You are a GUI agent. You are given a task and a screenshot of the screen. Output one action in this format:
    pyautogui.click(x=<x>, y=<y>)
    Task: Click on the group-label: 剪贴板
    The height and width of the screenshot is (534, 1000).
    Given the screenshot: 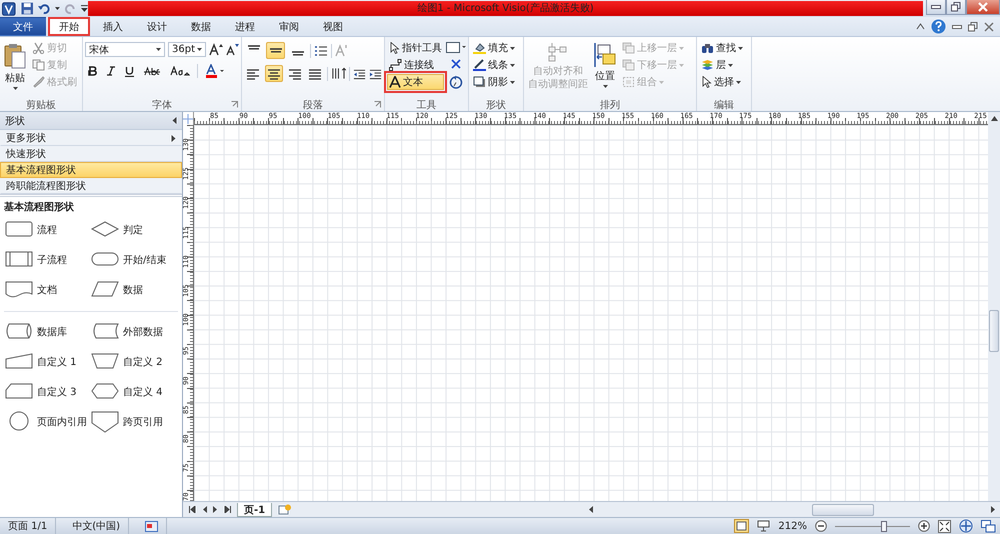 What is the action you would take?
    pyautogui.click(x=41, y=104)
    